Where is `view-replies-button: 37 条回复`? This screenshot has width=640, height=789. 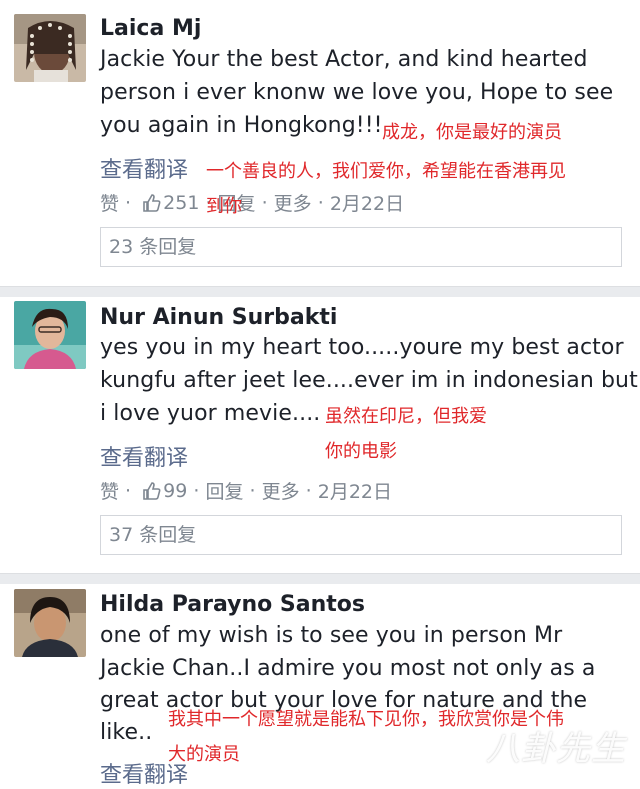 view-replies-button: 37 条回复 is located at coordinates (361, 535).